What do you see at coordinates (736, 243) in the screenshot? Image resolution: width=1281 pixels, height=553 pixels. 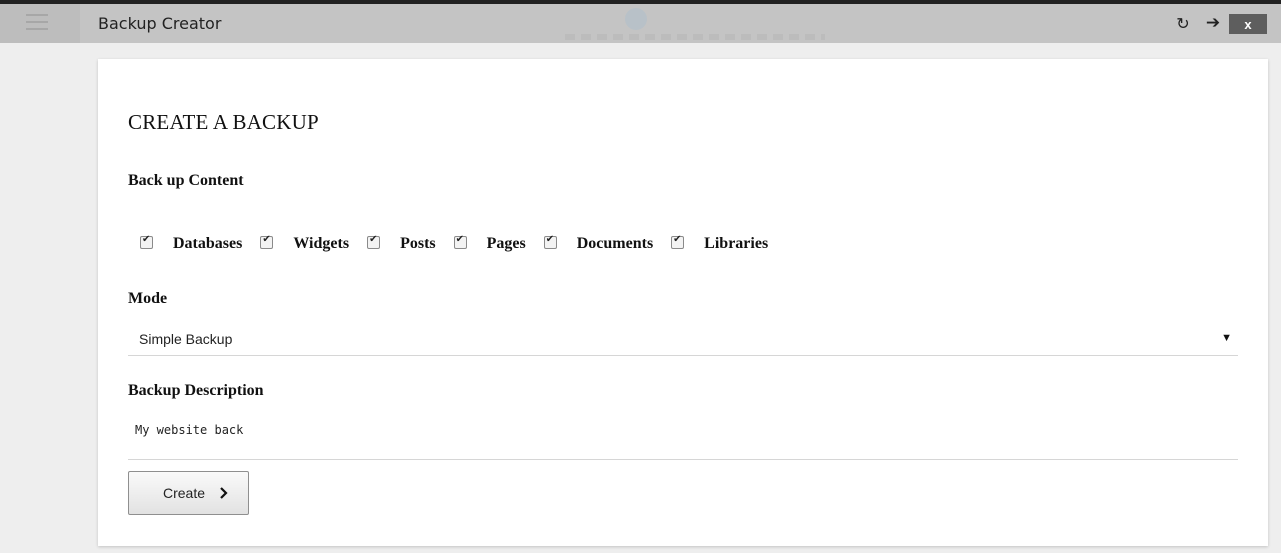 I see `checkbox-label: Libraries` at bounding box center [736, 243].